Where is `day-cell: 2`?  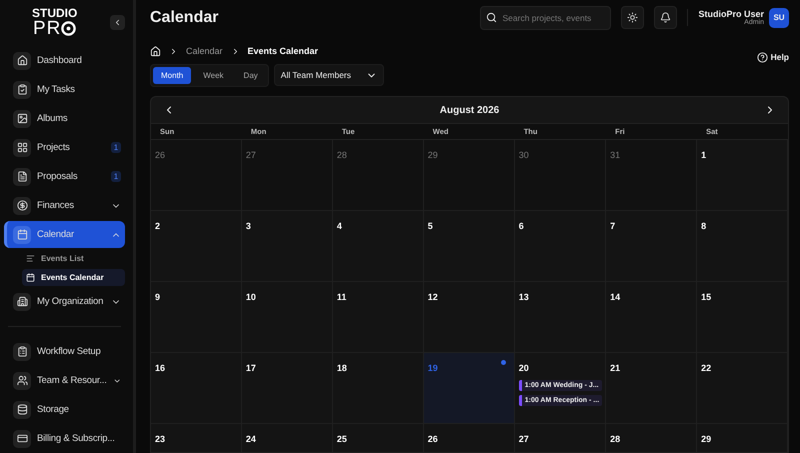 day-cell: 2 is located at coordinates (196, 246).